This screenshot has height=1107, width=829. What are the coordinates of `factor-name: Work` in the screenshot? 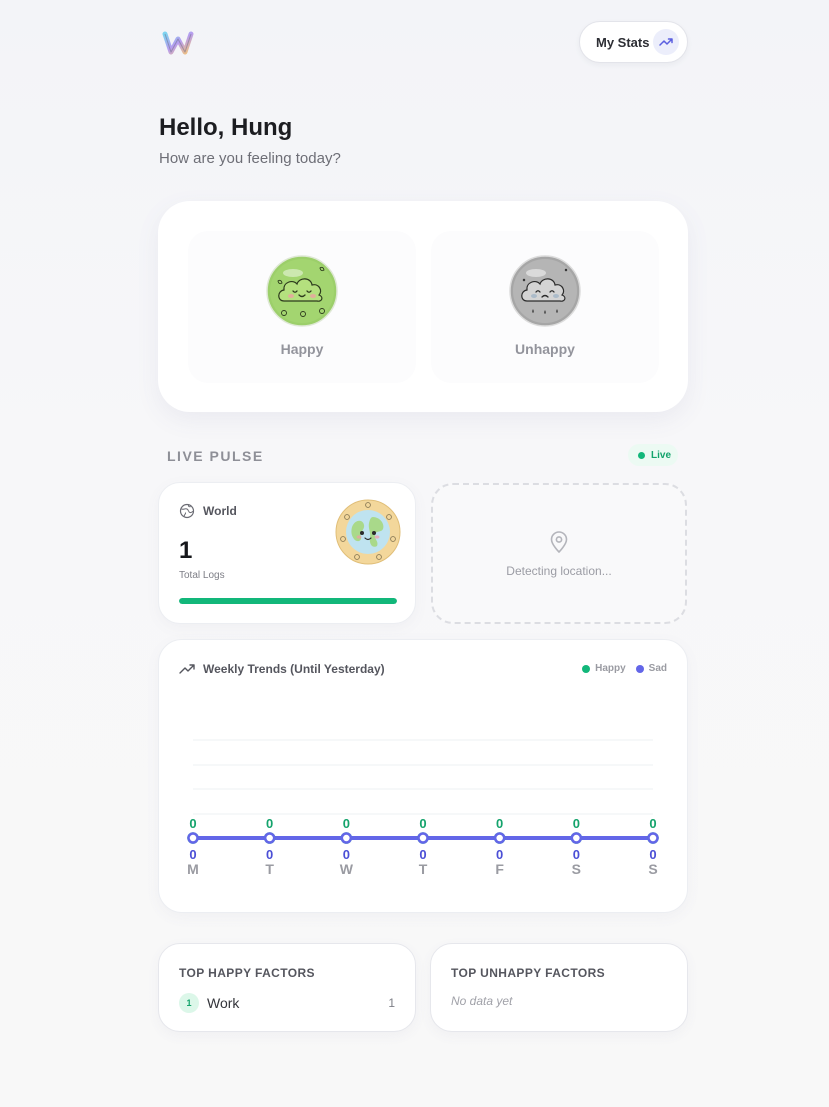 It's located at (223, 1003).